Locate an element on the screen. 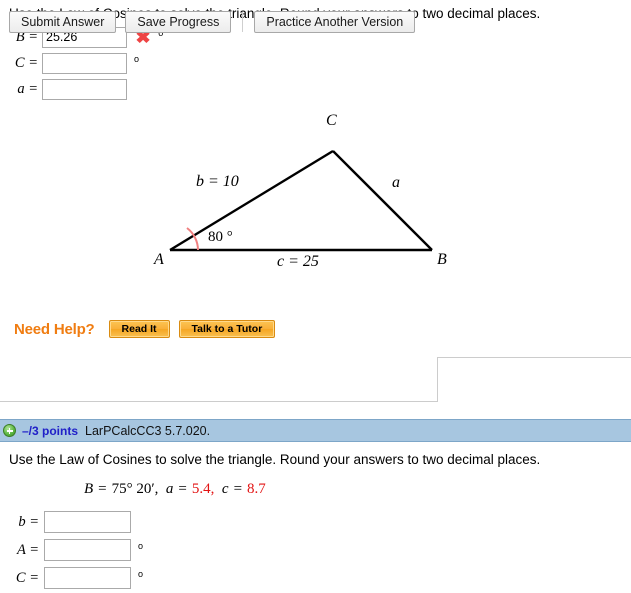 This screenshot has height=593, width=631. answer-label-b2: b = is located at coordinates (28, 521).